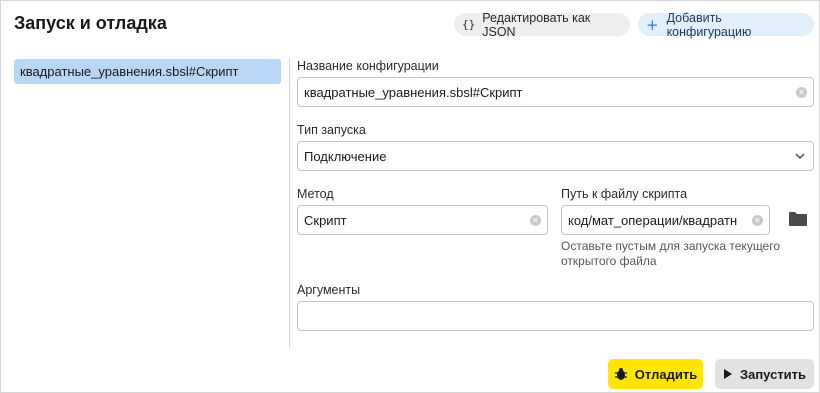 The height and width of the screenshot is (393, 820). What do you see at coordinates (555, 156) in the screenshot?
I see `launch-type-select: Подключение` at bounding box center [555, 156].